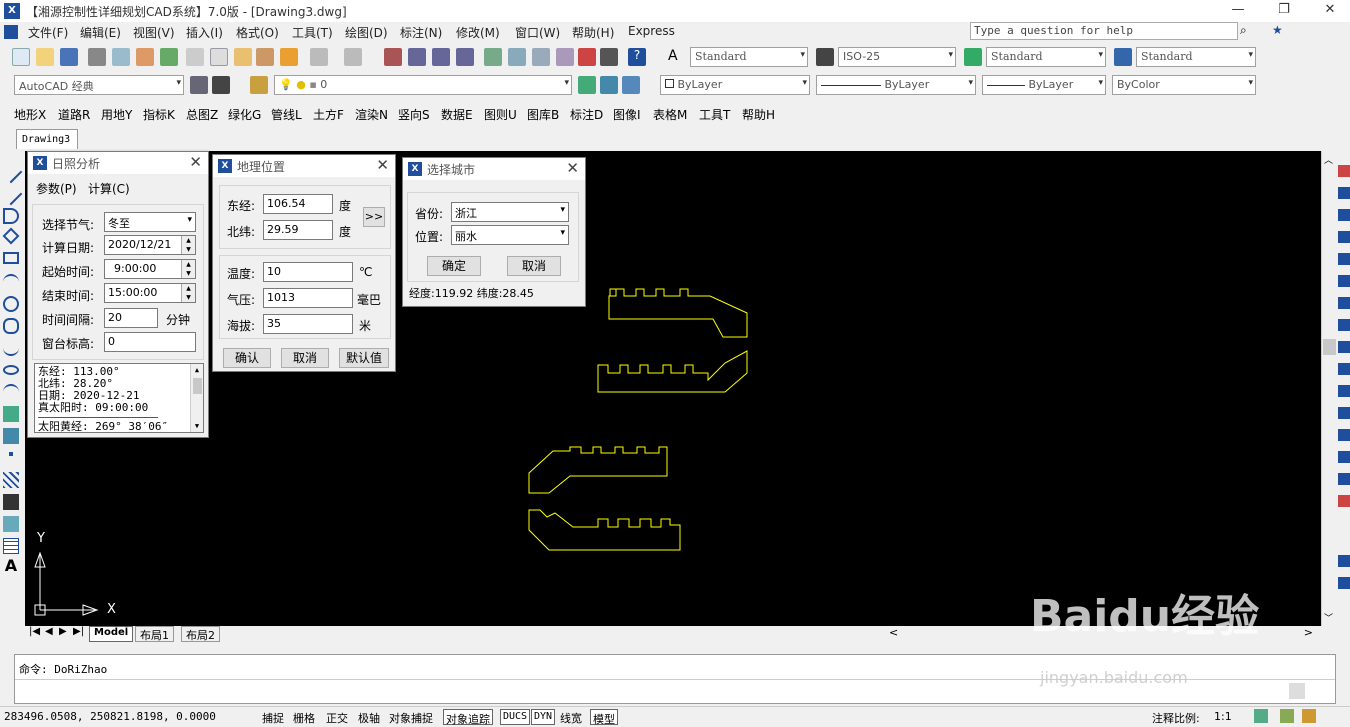  I want to click on doc-icon, so click(11, 32).